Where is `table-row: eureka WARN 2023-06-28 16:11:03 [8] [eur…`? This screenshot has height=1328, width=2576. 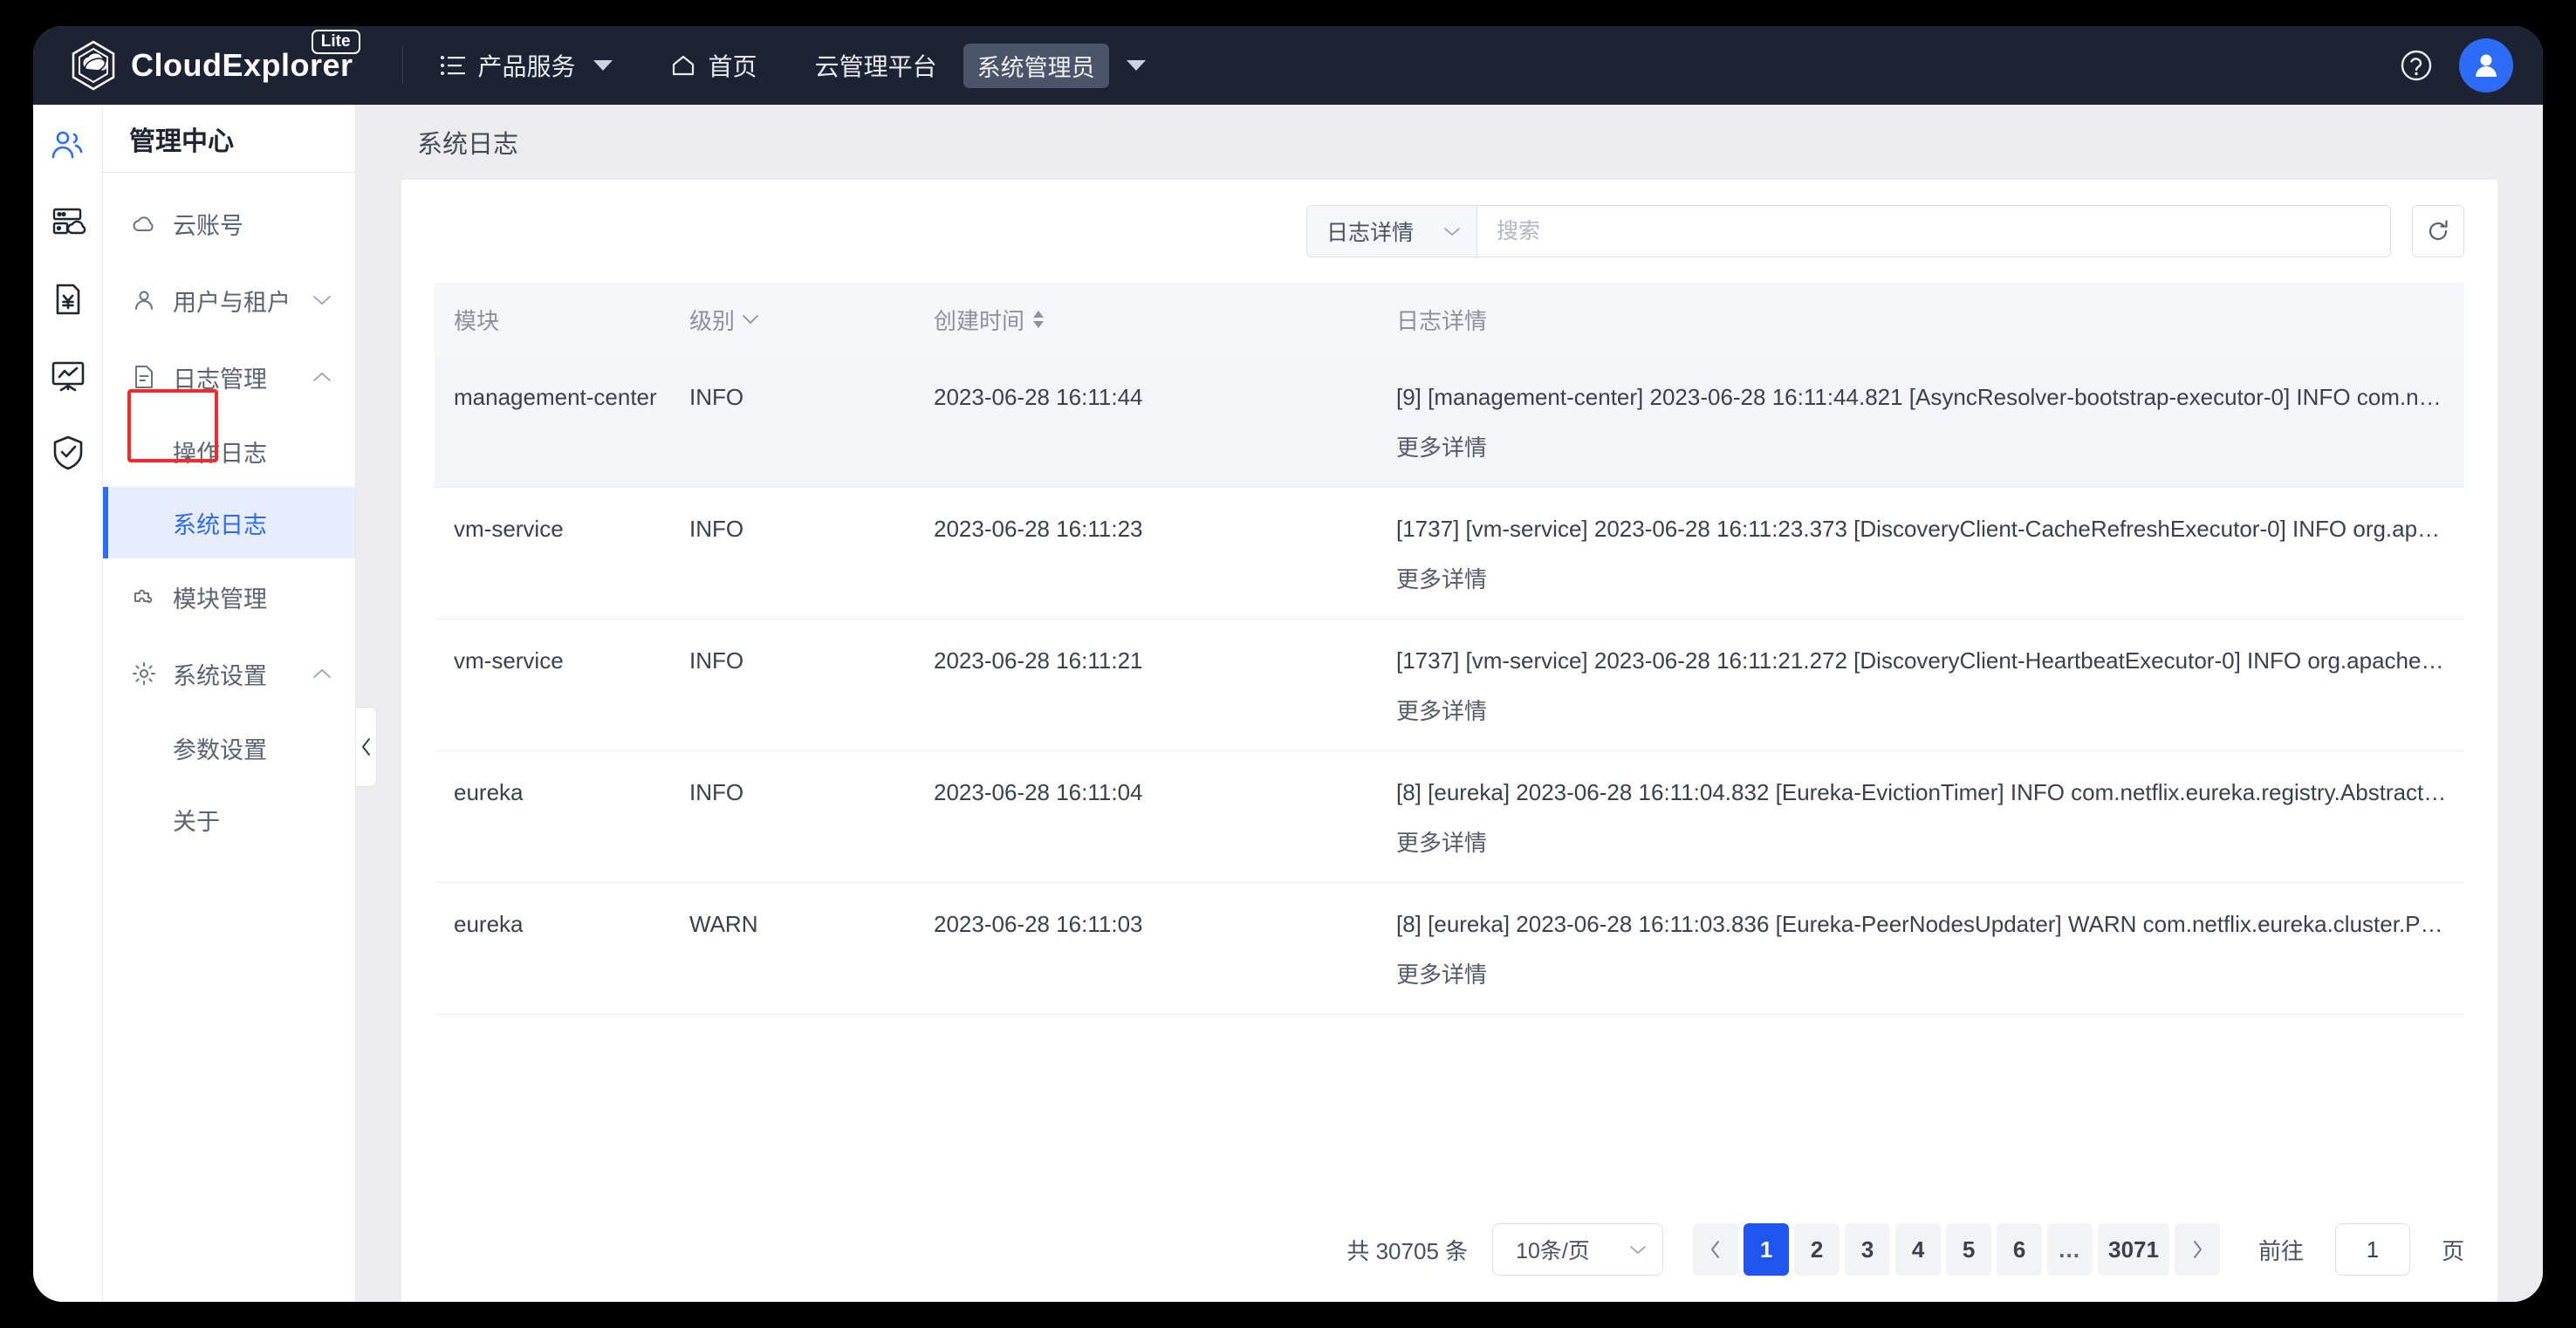 table-row: eureka WARN 2023-06-28 16:11:03 [8] [eur… is located at coordinates (1449, 948).